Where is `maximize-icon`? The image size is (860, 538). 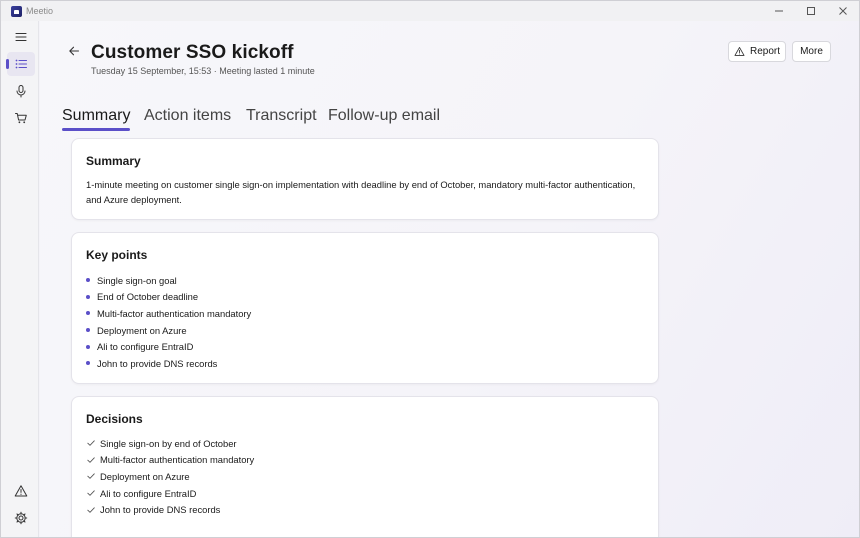 maximize-icon is located at coordinates (811, 11).